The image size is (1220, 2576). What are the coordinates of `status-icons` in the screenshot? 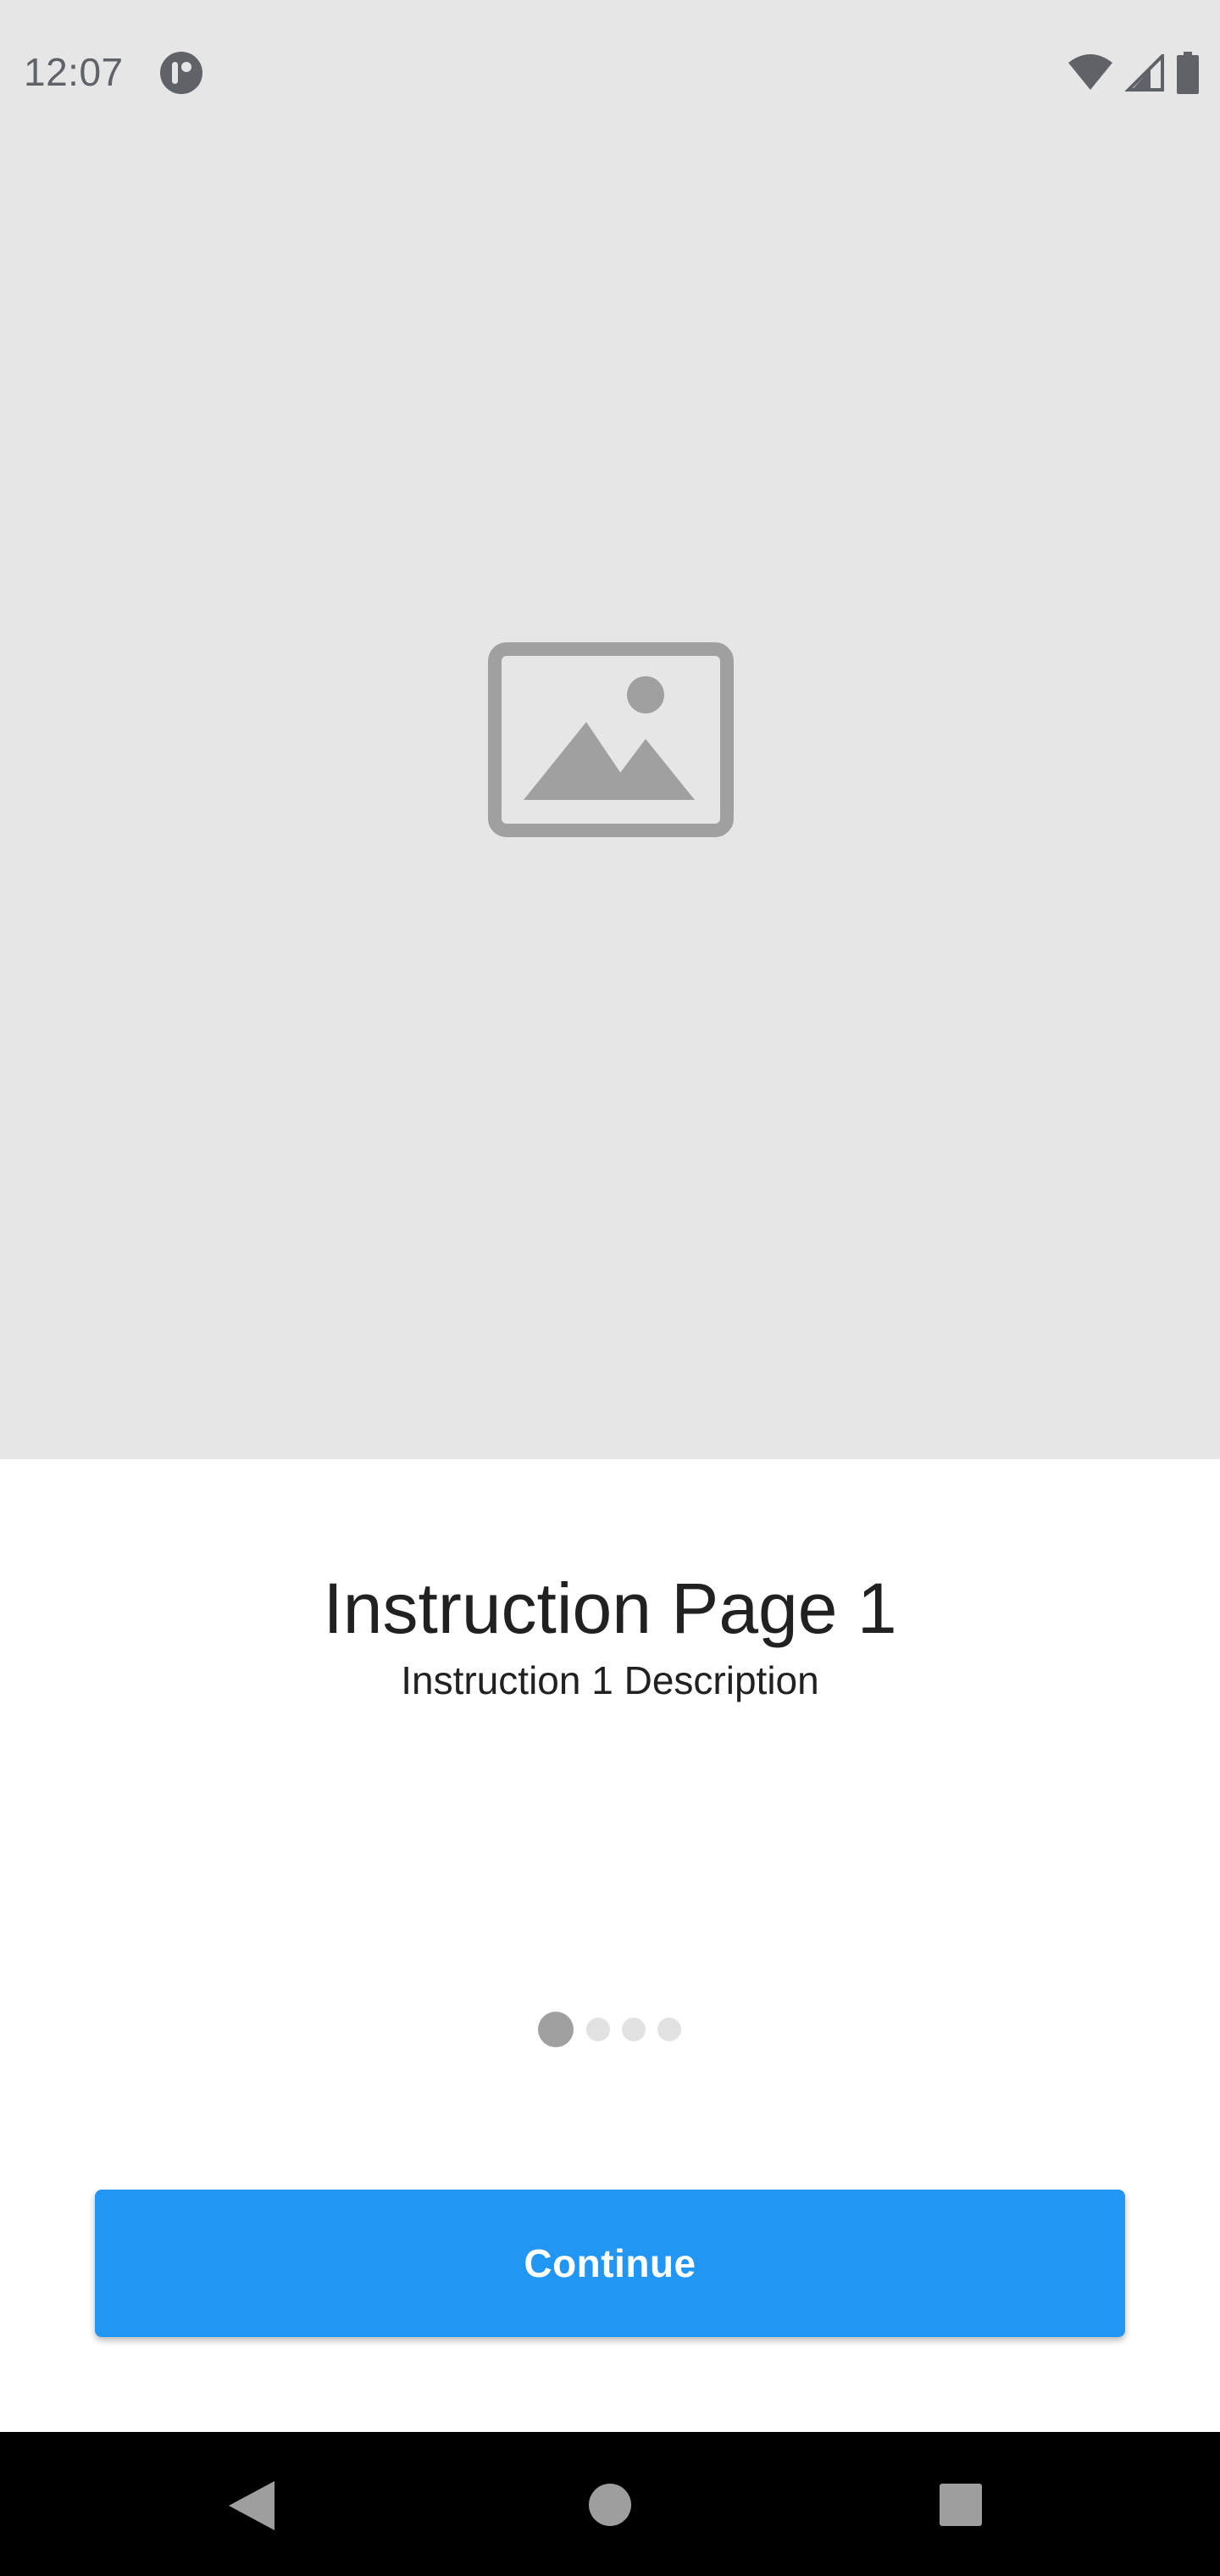 It's located at (1134, 73).